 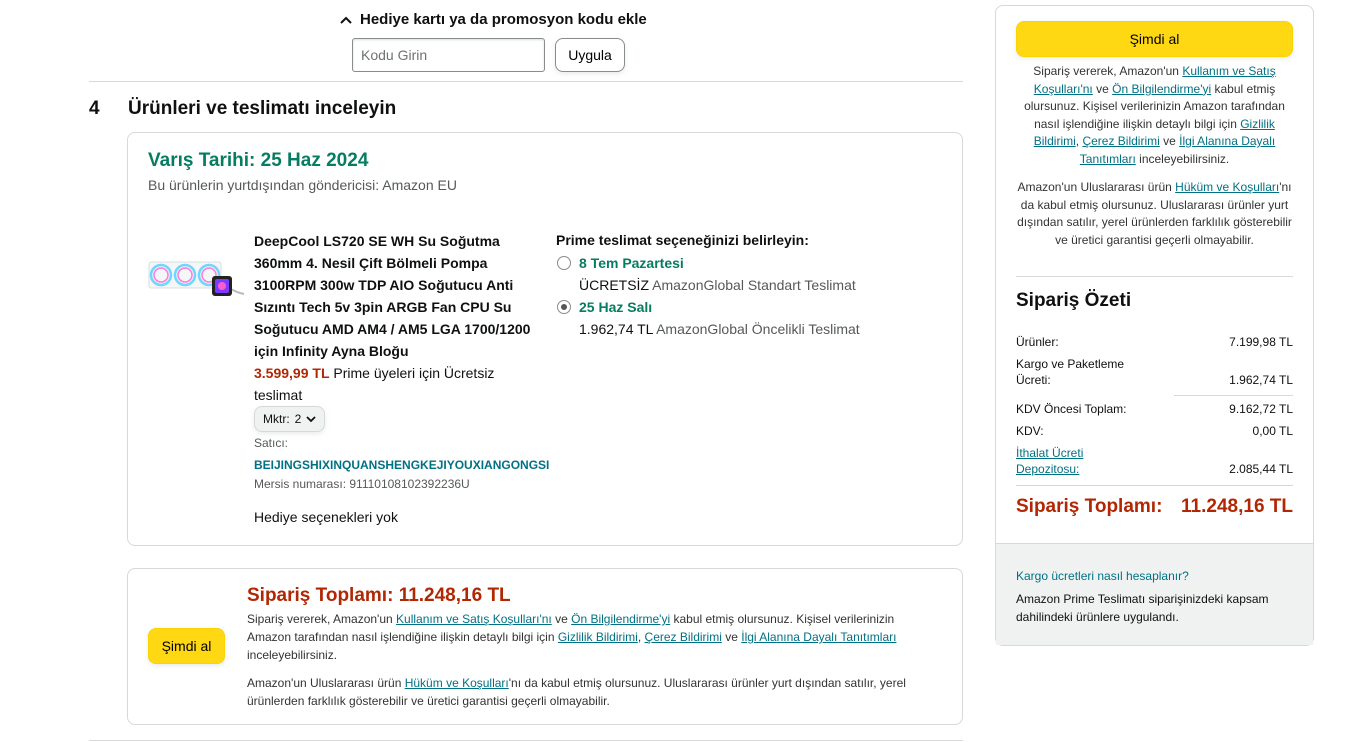 What do you see at coordinates (590, 55) in the screenshot?
I see `apply-promo-button: Uygula` at bounding box center [590, 55].